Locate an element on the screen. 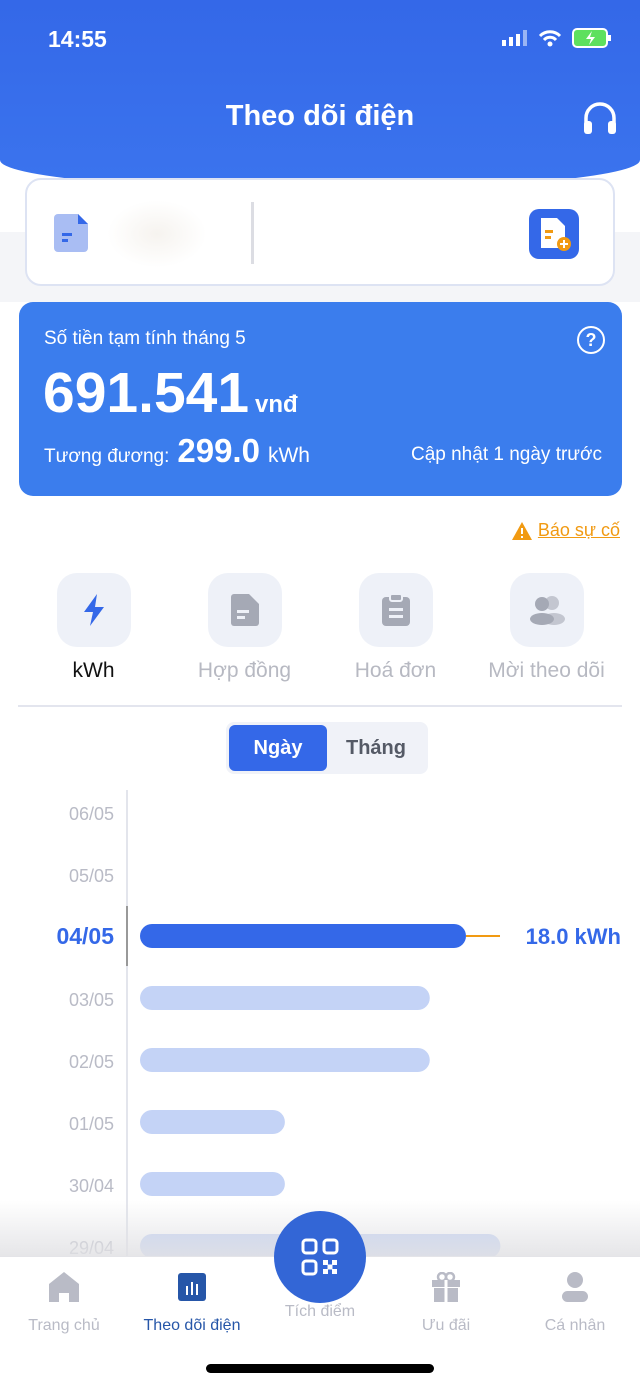  scan-qr-button is located at coordinates (320, 1257).